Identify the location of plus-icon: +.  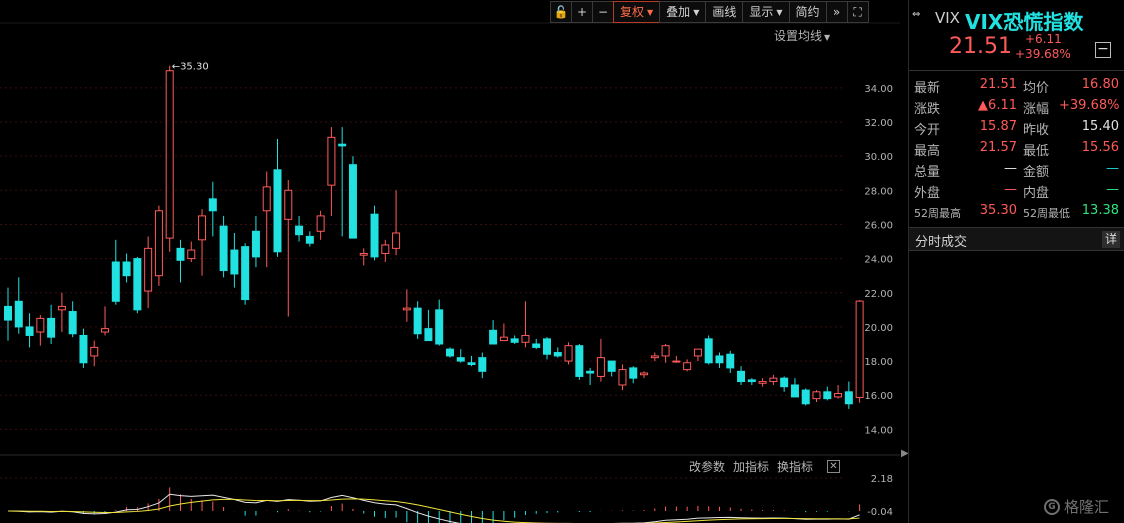
(582, 12).